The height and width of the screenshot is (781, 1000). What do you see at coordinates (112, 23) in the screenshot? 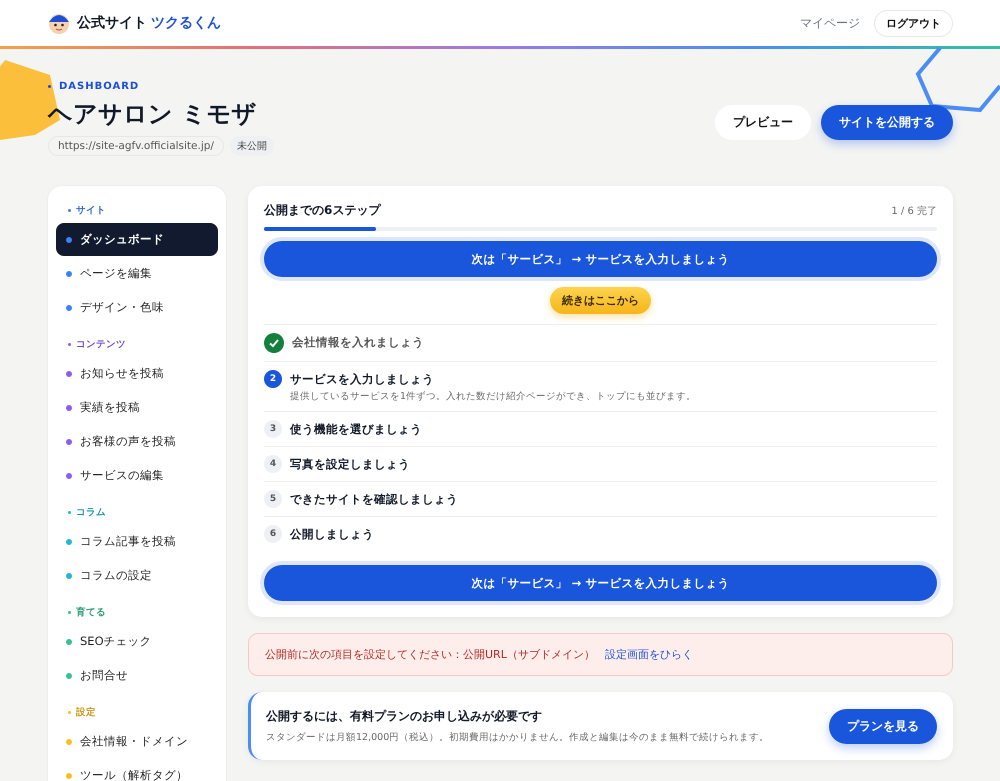
I see `brand-name: 公式サイト` at bounding box center [112, 23].